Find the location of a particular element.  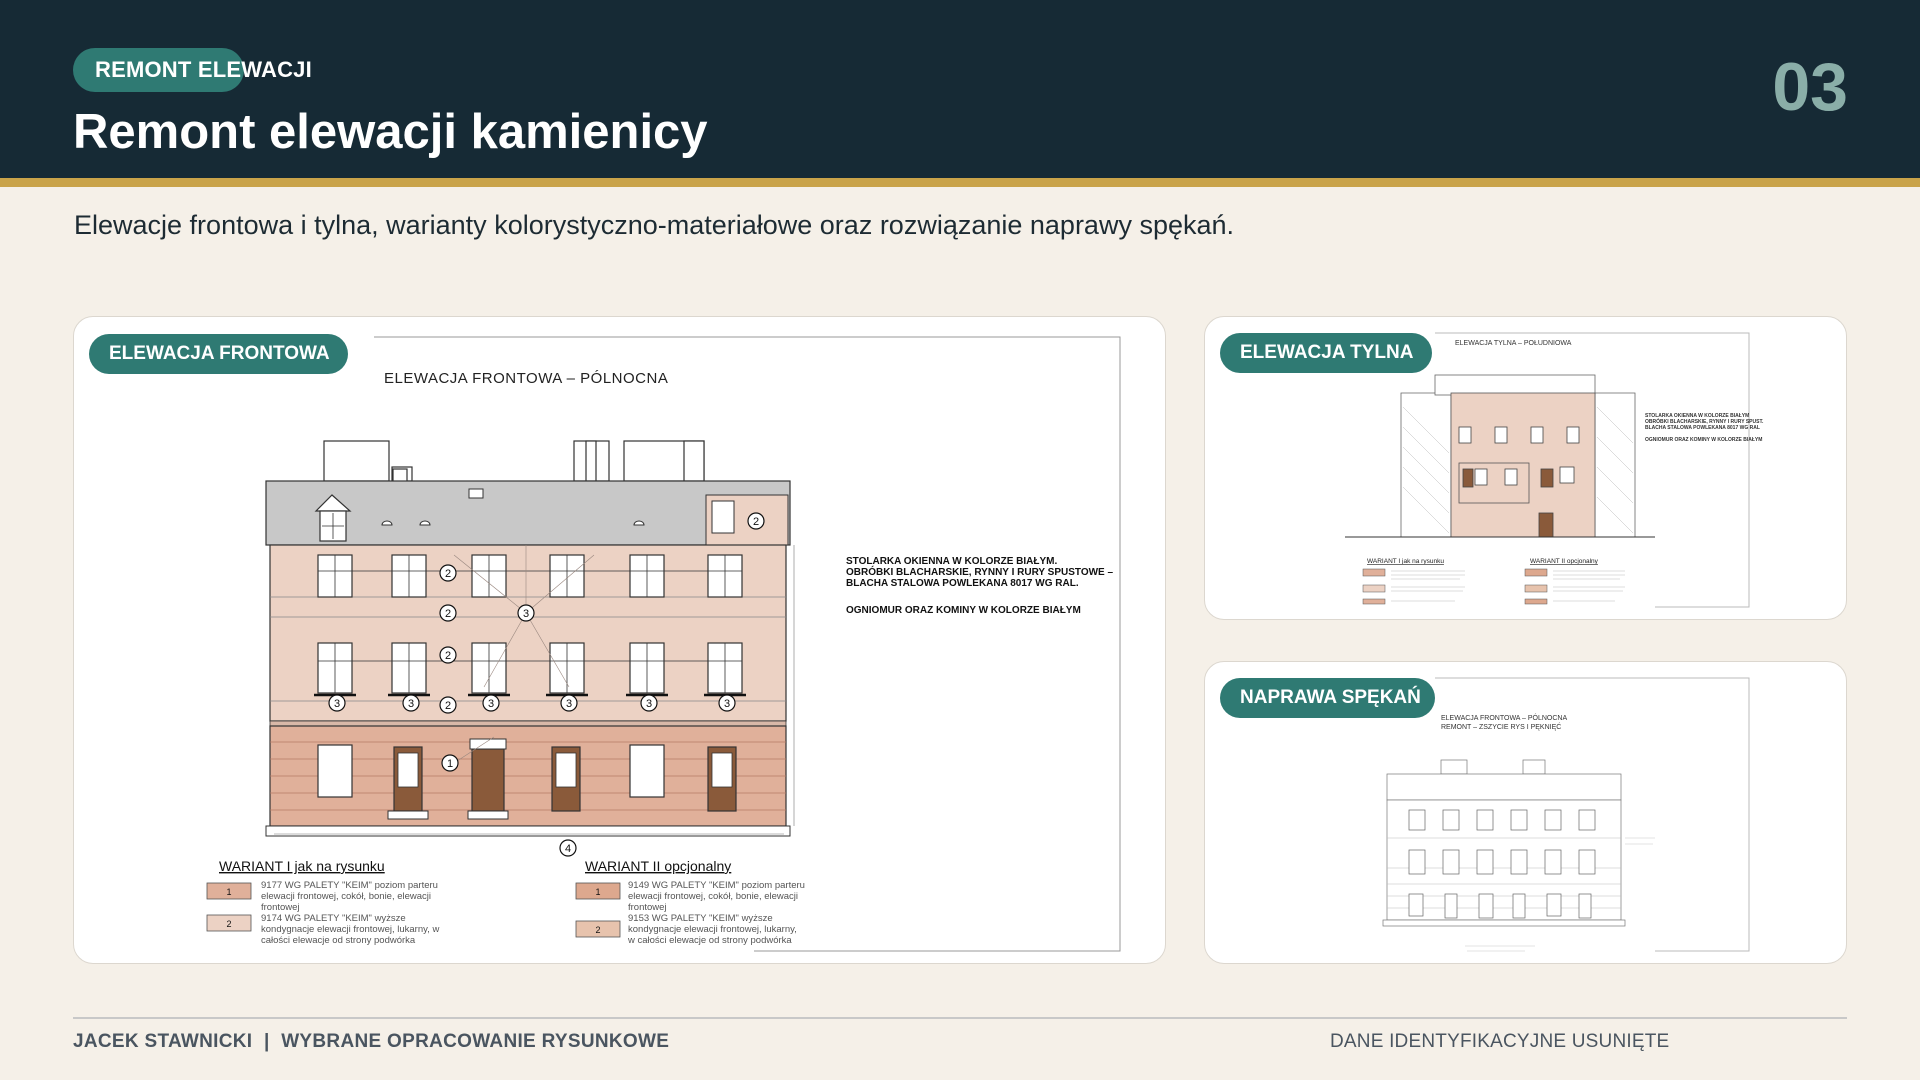

variant1-swatch-1-num: 1 is located at coordinates (228, 892).